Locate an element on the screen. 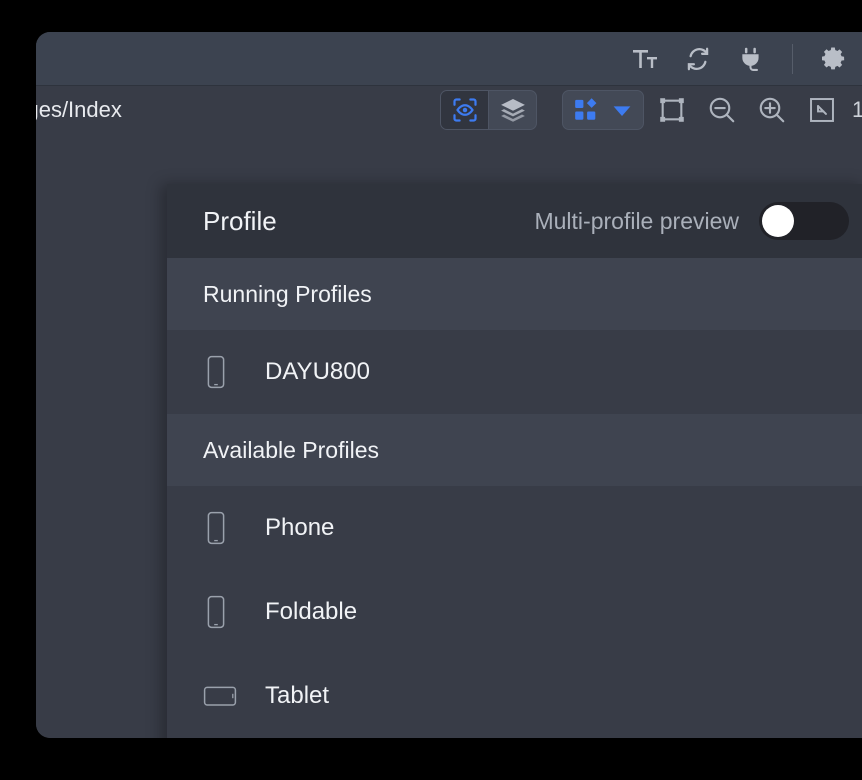  plug-icon is located at coordinates (751, 59).